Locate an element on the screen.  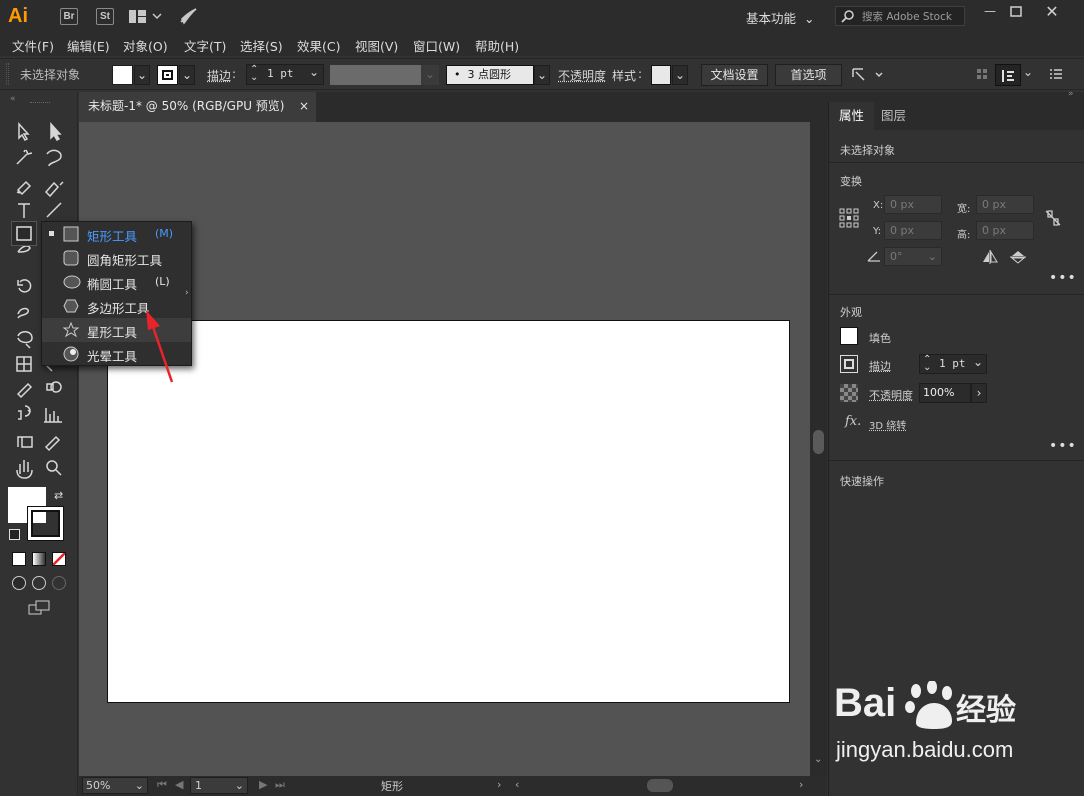
opacity-label: 不透明度 is located at coordinates (582, 75).